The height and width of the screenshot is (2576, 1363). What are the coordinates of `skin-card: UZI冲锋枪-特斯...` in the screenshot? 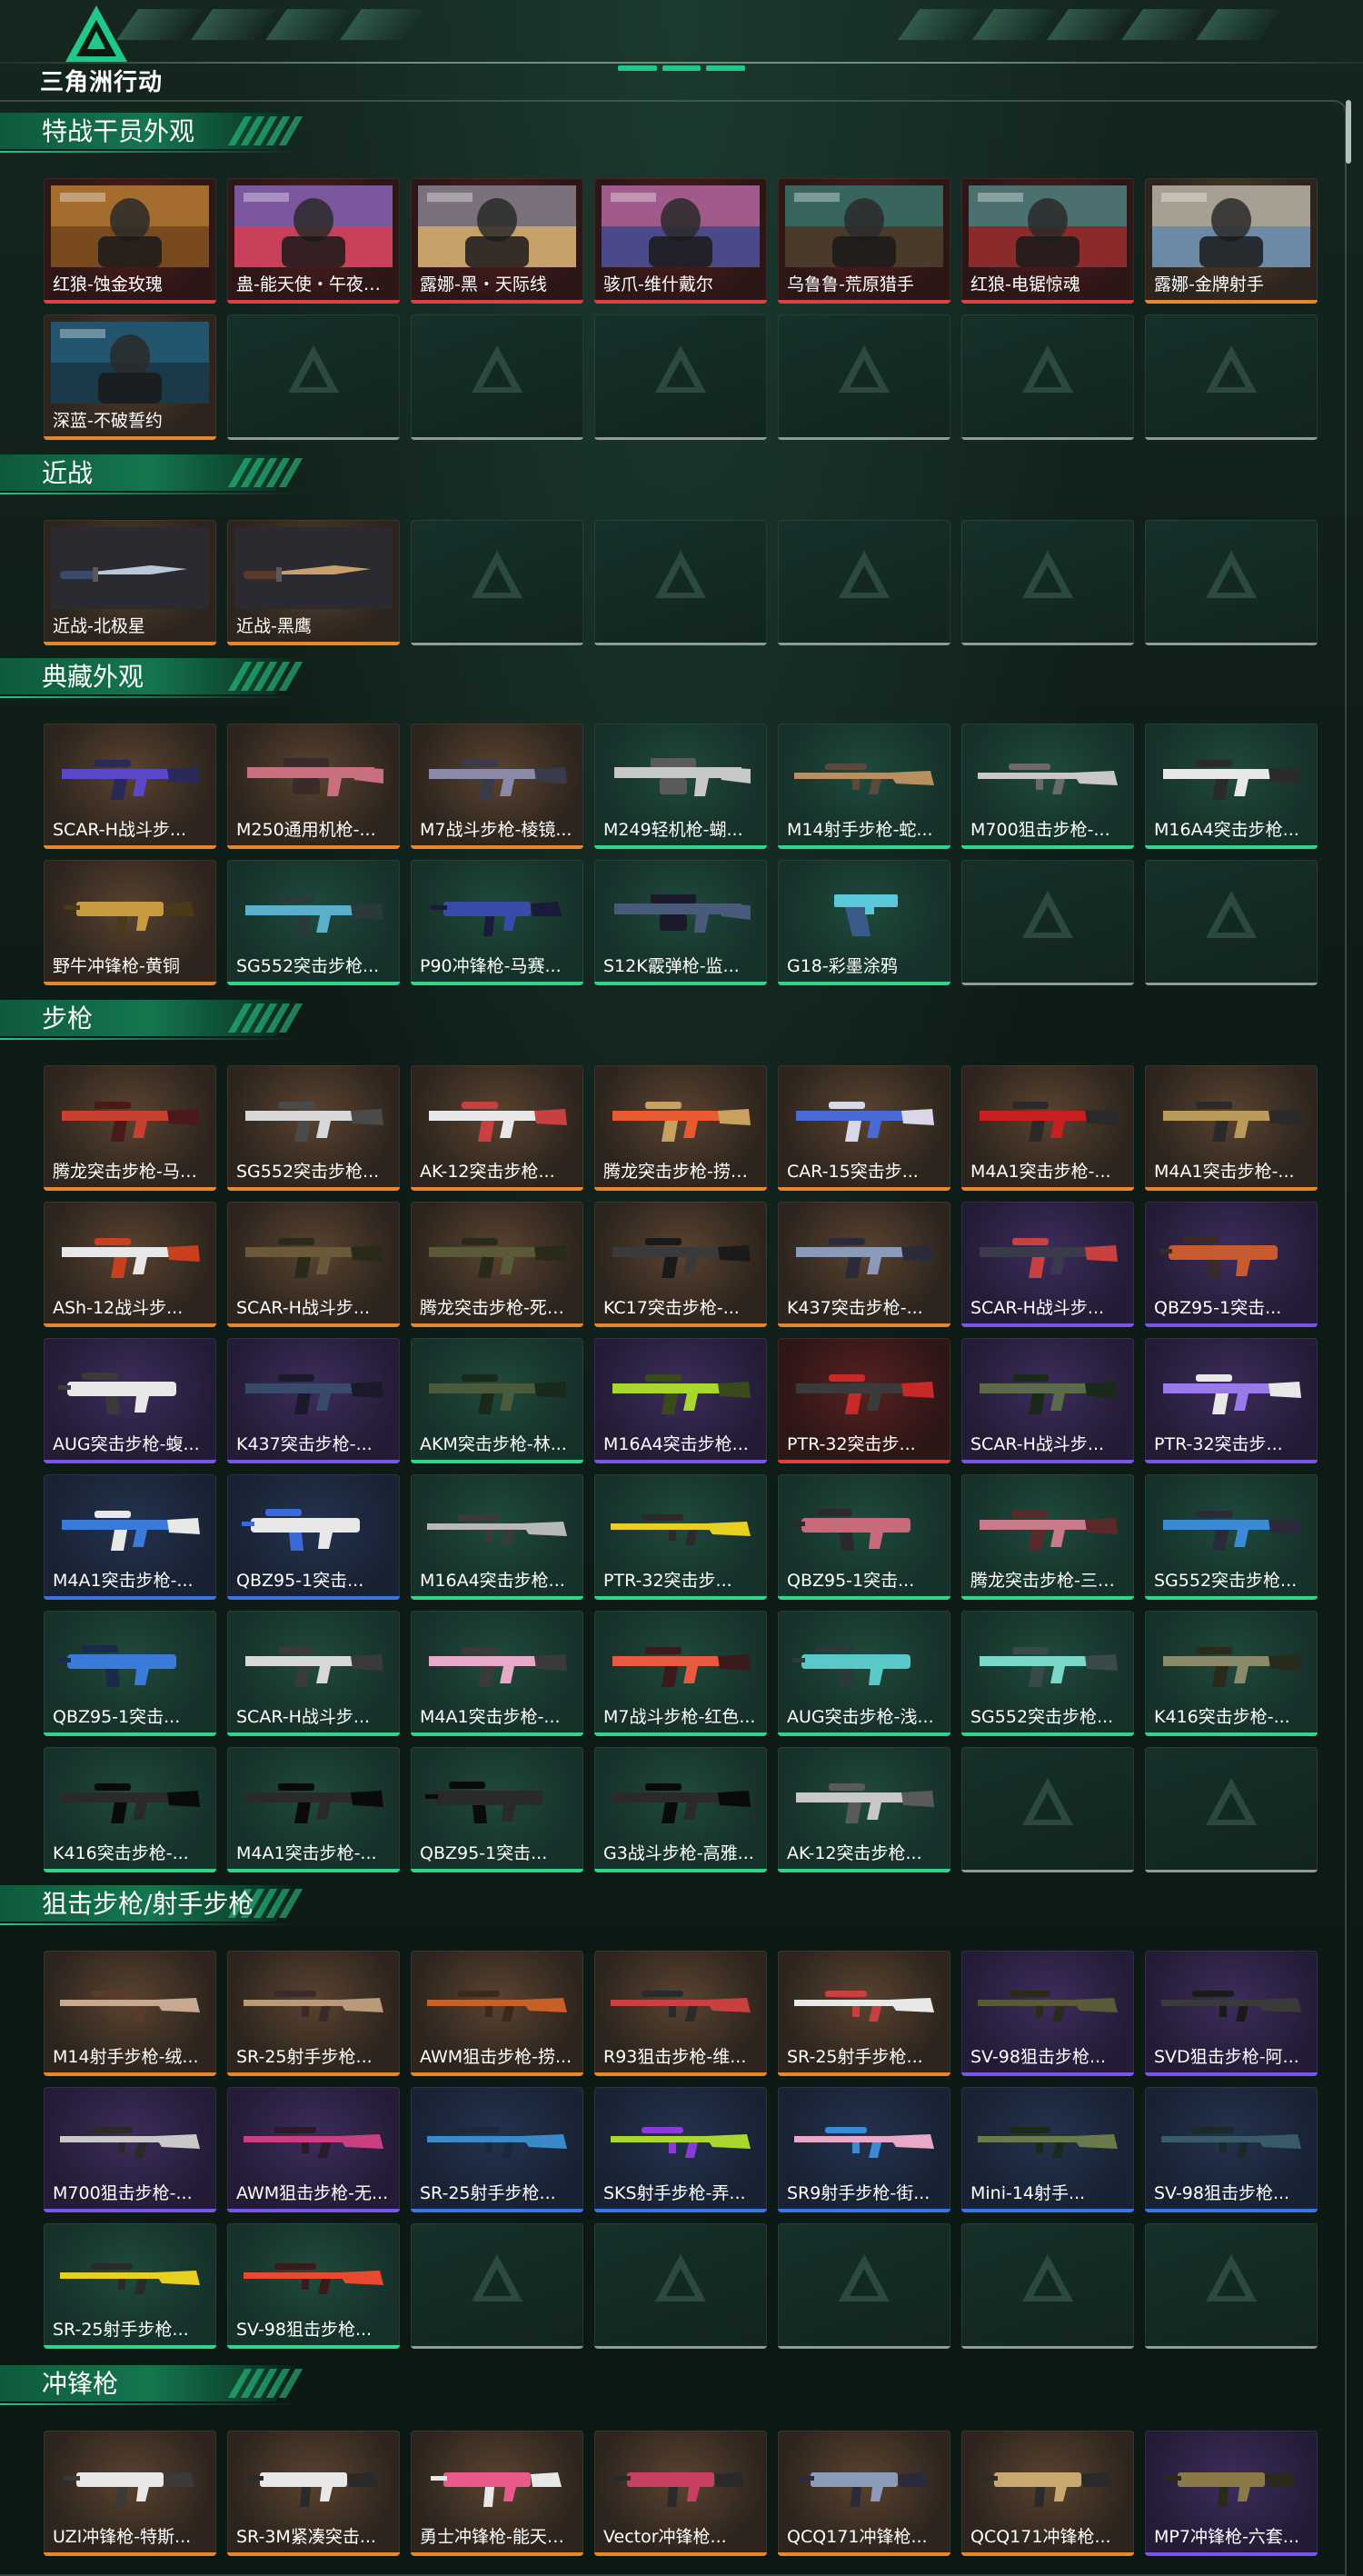 It's located at (130, 2493).